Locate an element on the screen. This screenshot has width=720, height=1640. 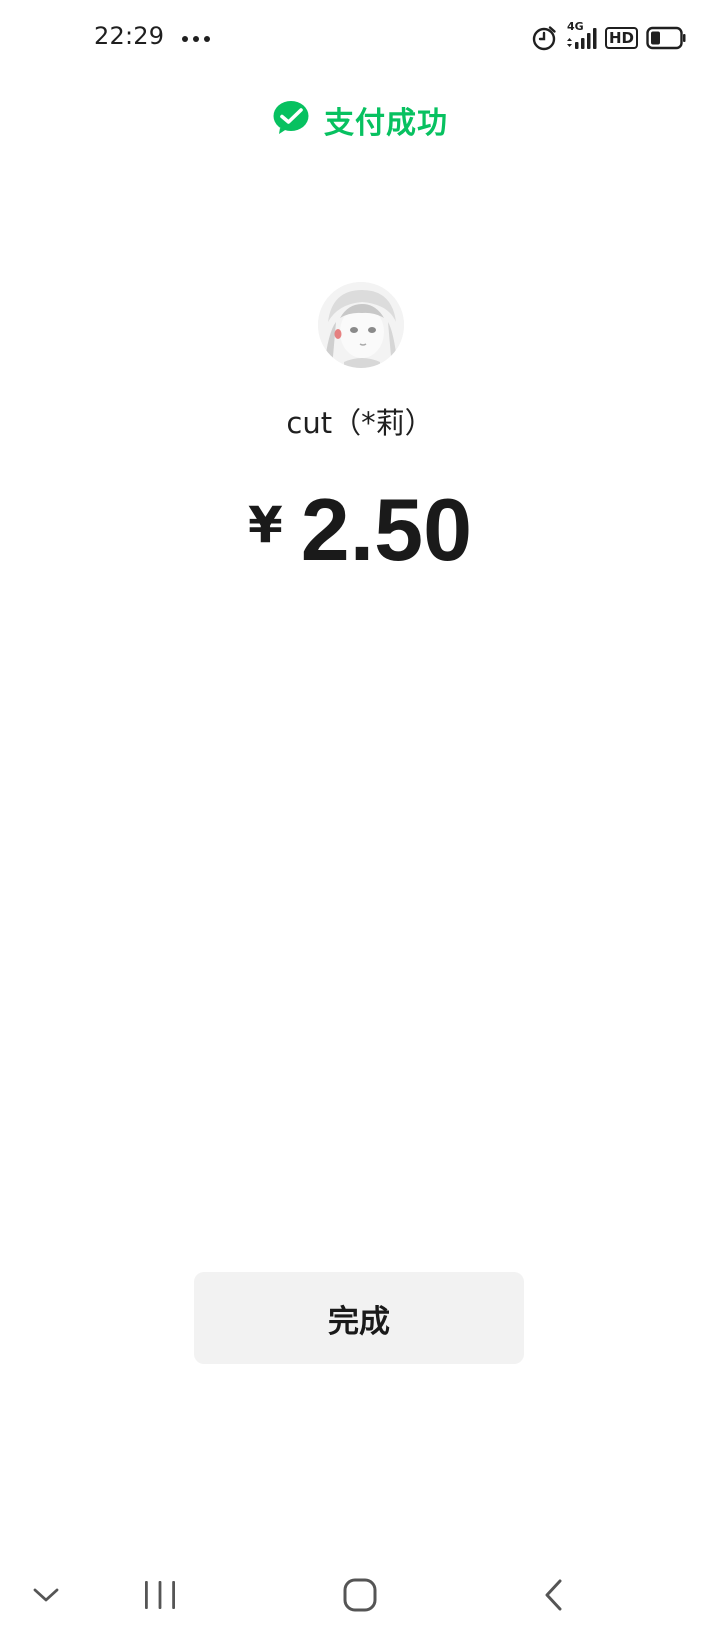
payee-name: cut（*莉） is located at coordinates (360, 423).